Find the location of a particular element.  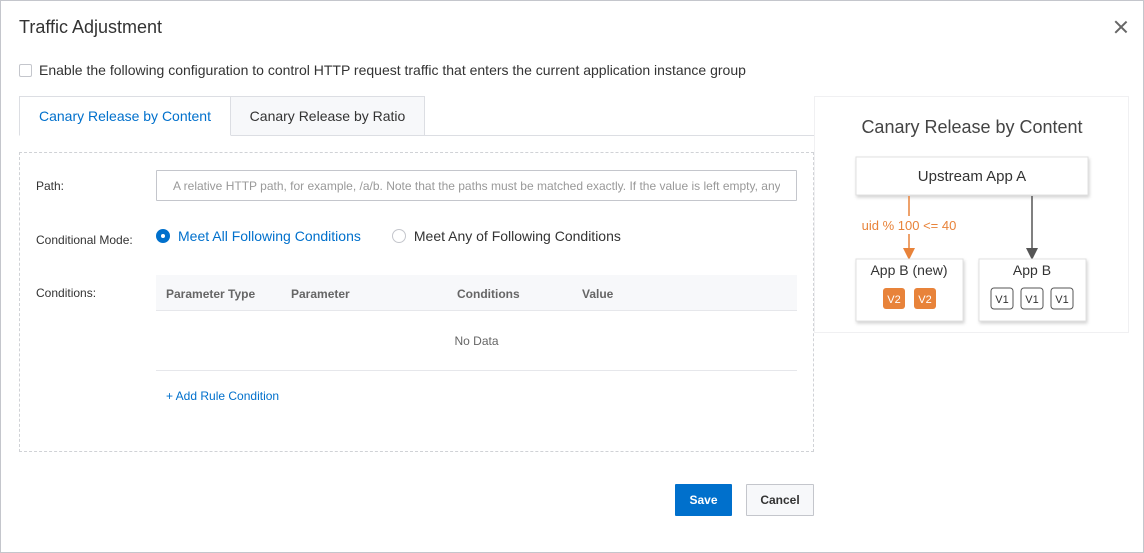

dialog-title: Traffic Adjustment is located at coordinates (91, 27).